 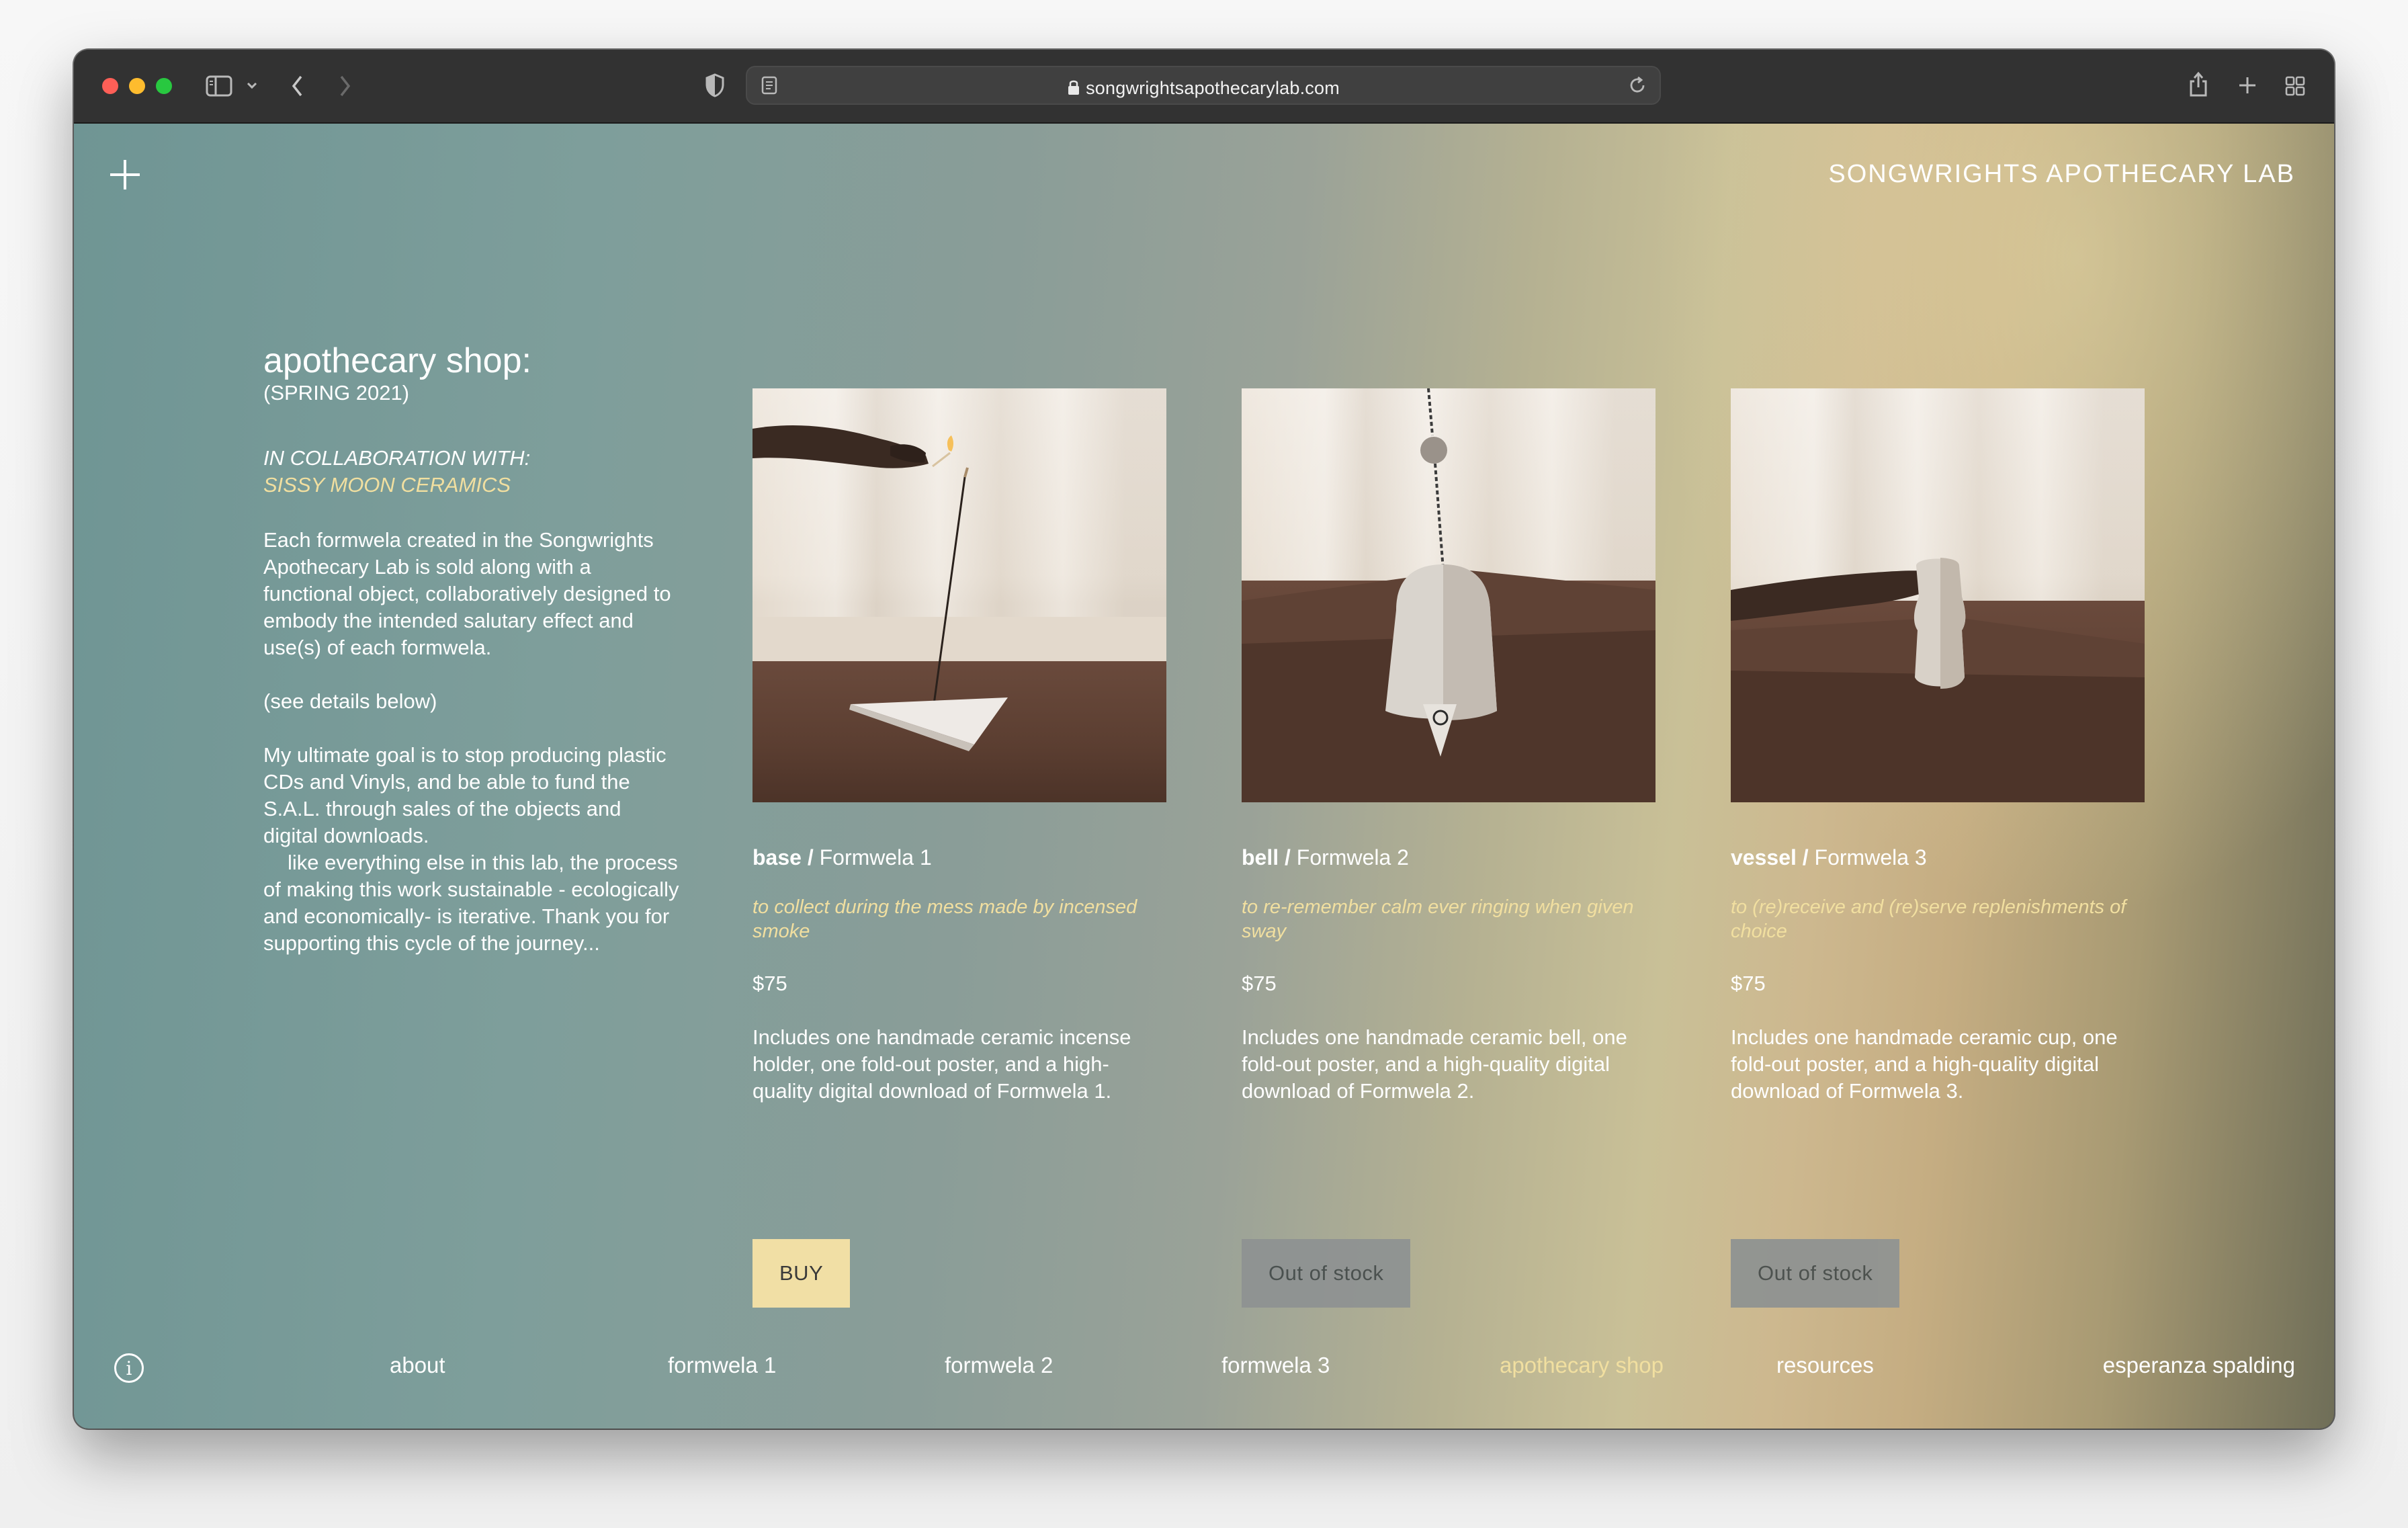 What do you see at coordinates (715, 86) in the screenshot?
I see `shield-icon` at bounding box center [715, 86].